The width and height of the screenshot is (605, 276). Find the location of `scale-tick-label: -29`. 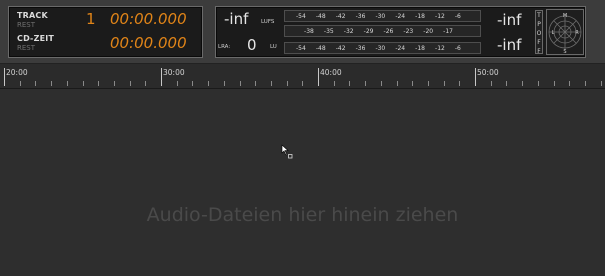

scale-tick-label: -29 is located at coordinates (368, 31).